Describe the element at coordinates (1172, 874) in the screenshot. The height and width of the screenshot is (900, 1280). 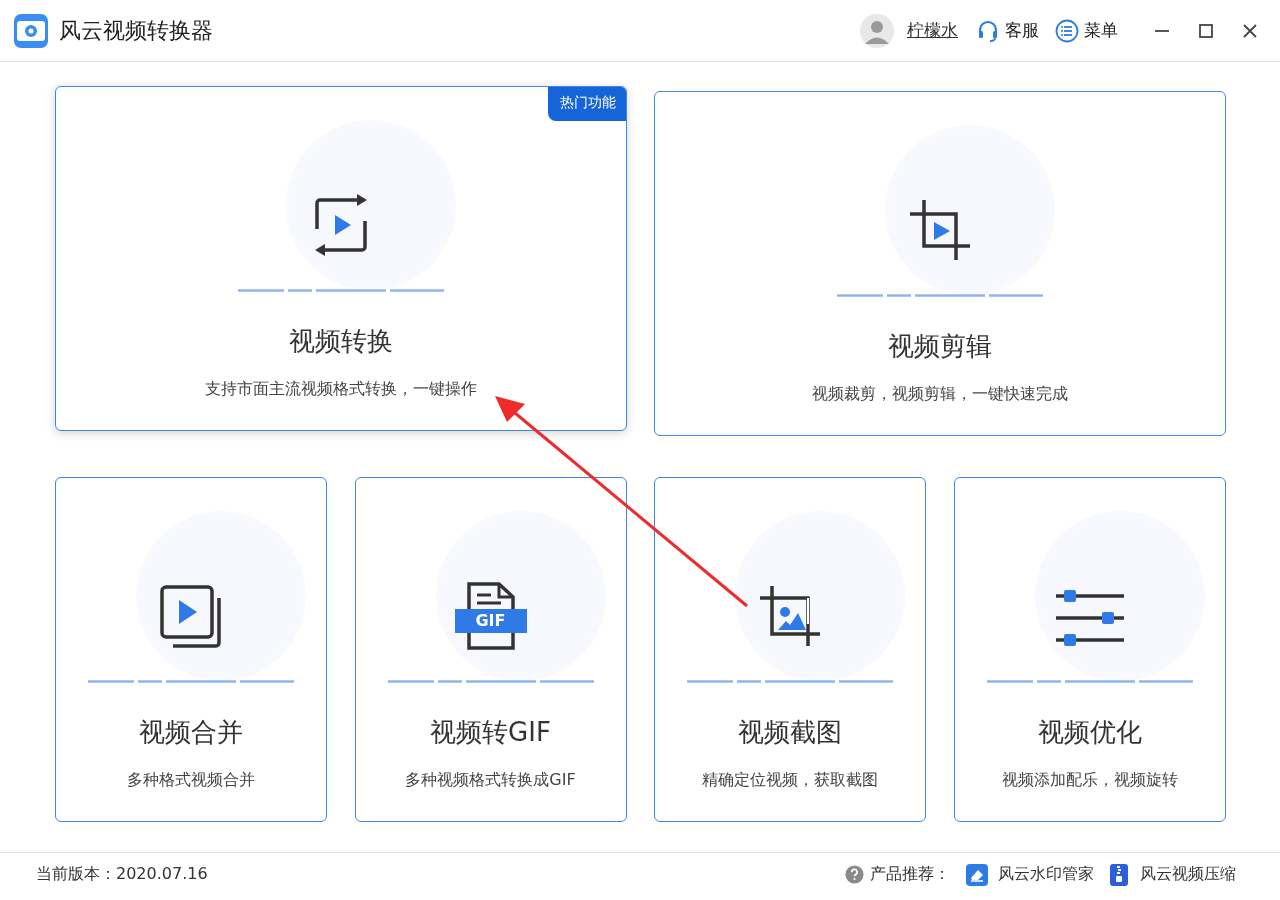
I see `product-link: 风云视频压缩` at that location.